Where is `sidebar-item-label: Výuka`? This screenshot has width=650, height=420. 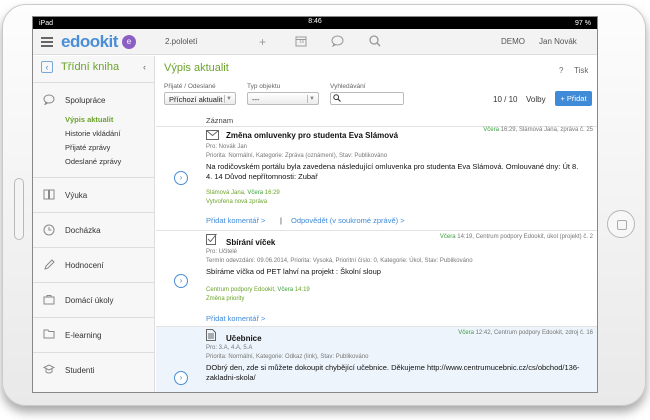
sidebar-item-label: Výuka is located at coordinates (76, 195).